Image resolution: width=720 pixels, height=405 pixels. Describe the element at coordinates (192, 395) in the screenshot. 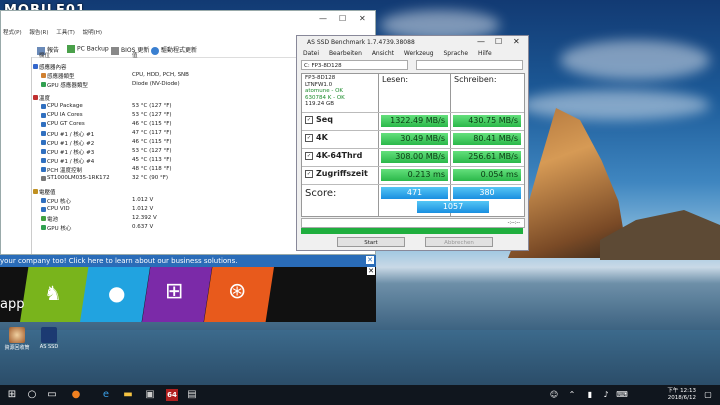

I see `as-ssd-taskbar-icon: ▤` at that location.